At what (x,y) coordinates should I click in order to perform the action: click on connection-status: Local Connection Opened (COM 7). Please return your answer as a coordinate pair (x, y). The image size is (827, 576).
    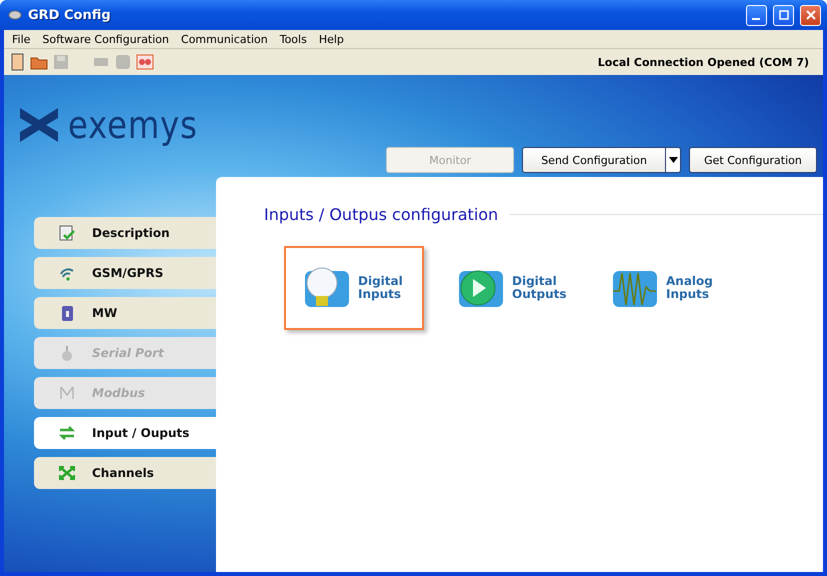
    Looking at the image, I should click on (704, 62).